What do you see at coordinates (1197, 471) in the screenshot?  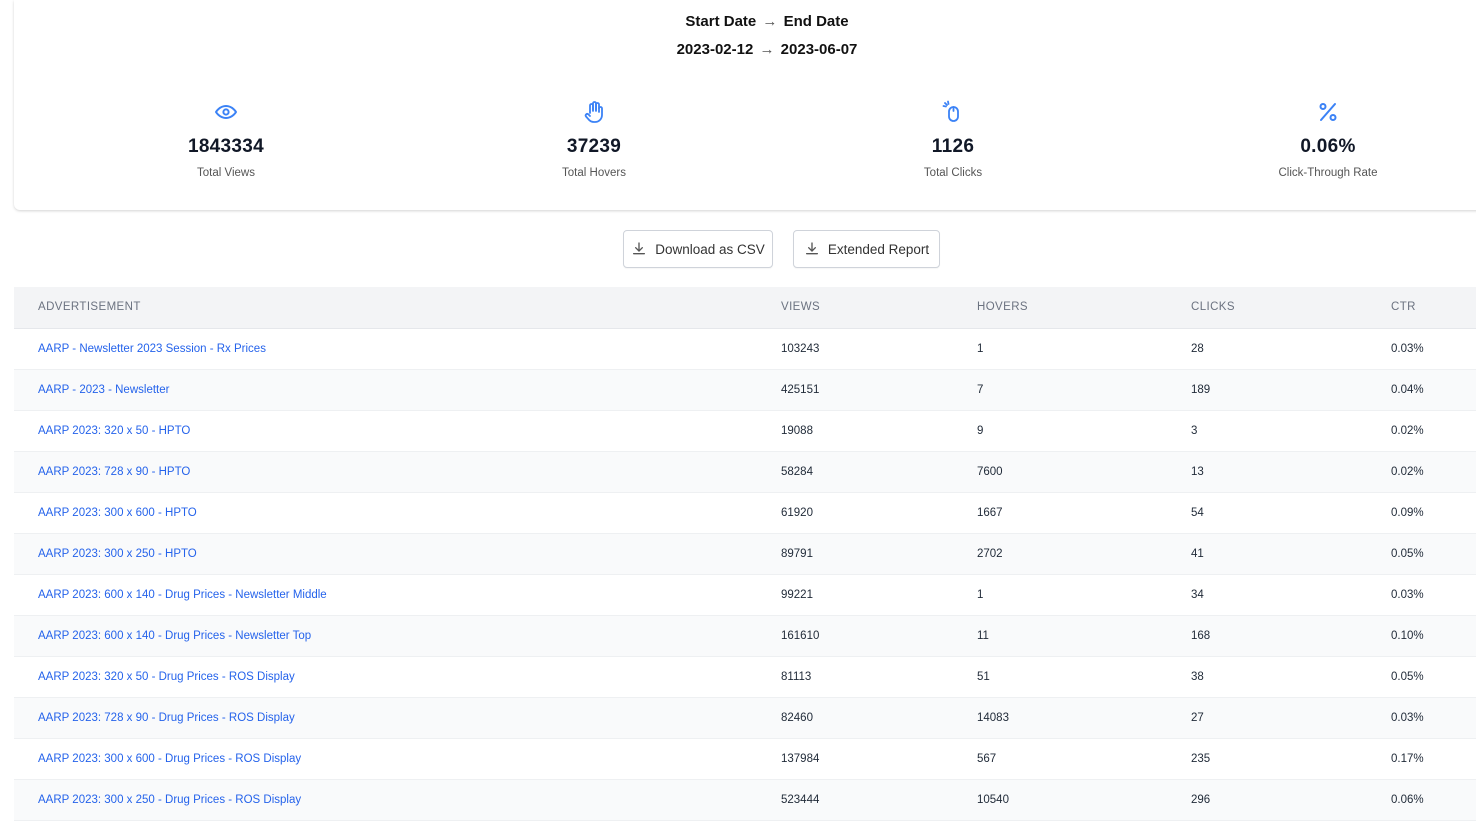 I see `clicks-cell: 13` at bounding box center [1197, 471].